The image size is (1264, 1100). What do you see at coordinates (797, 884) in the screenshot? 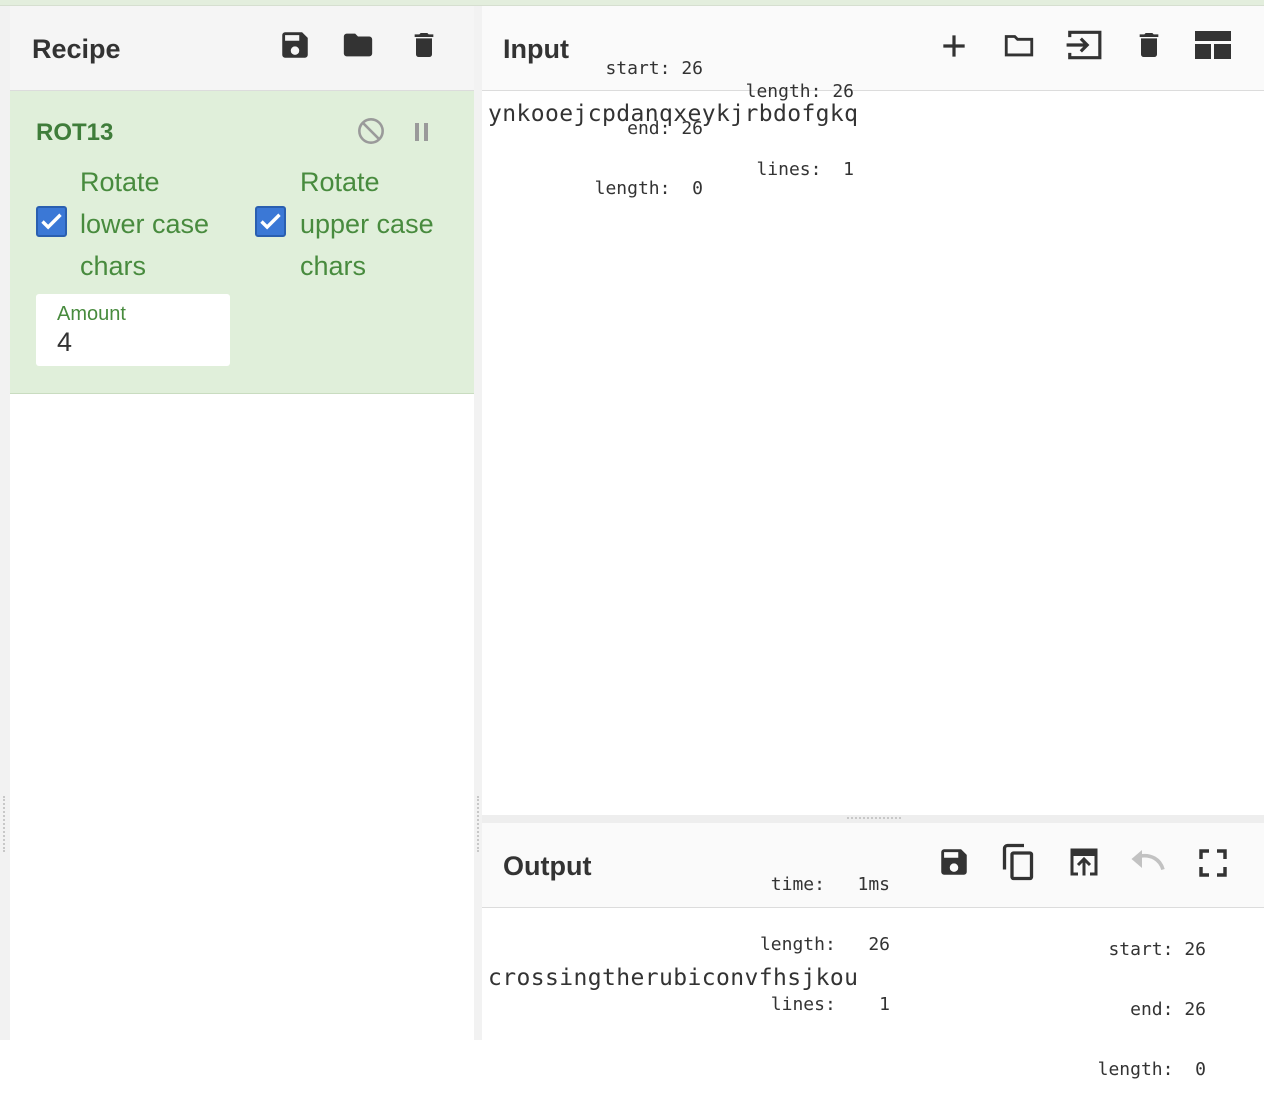
I see `time-label: time:` at bounding box center [797, 884].